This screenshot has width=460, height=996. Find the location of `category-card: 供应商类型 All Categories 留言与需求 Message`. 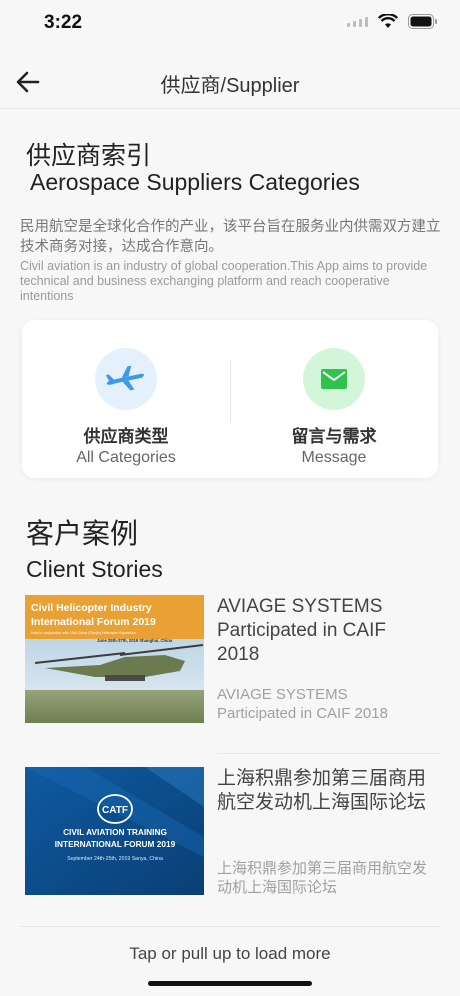

category-card: 供应商类型 All Categories 留言与需求 Message is located at coordinates (230, 399).